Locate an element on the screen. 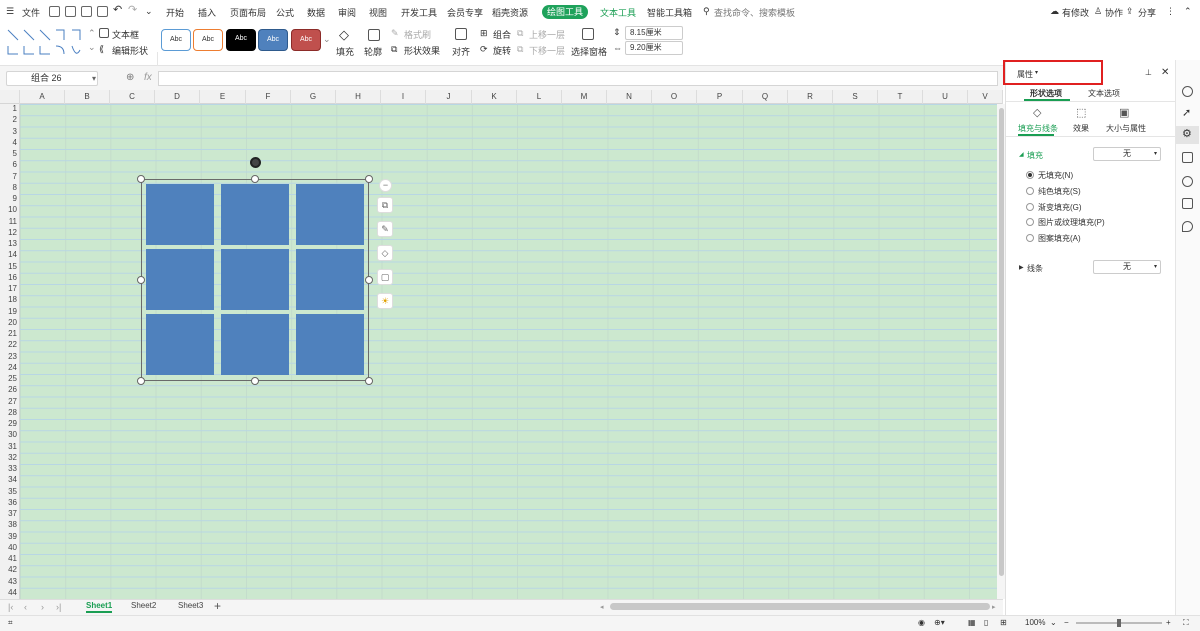 The image size is (1200, 631). column-header-cell: T is located at coordinates (900, 97).